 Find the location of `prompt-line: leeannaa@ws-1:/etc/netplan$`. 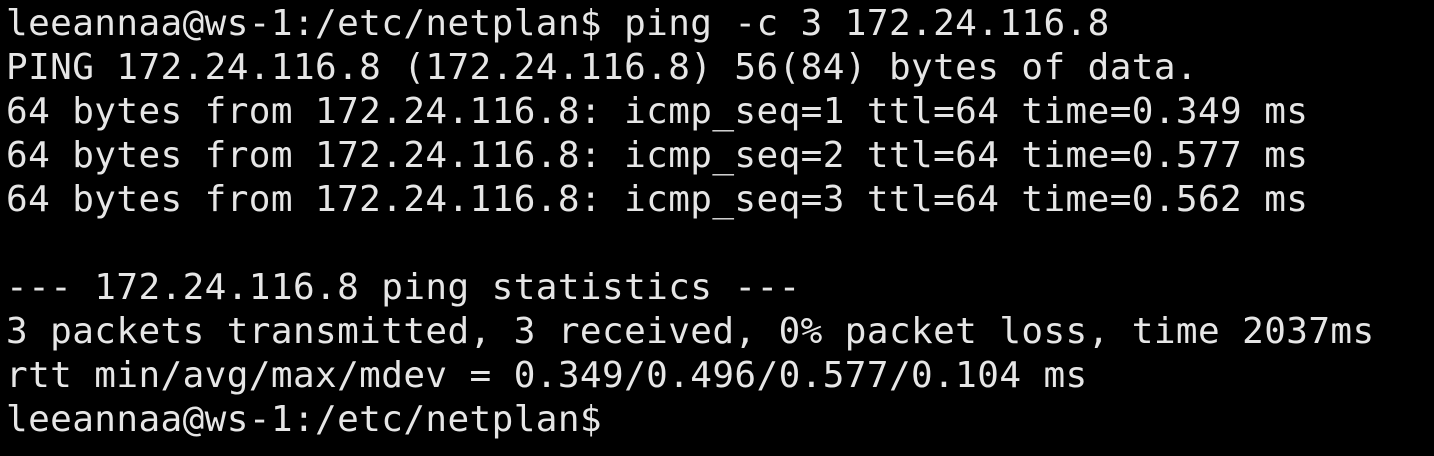

prompt-line: leeannaa@ws-1:/etc/netplan$ is located at coordinates (720, 420).